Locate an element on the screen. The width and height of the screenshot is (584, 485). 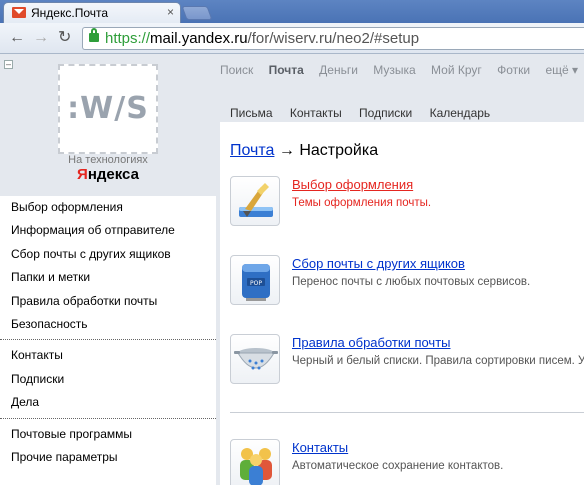
url-scheme: https:// is located at coordinates (128, 38).